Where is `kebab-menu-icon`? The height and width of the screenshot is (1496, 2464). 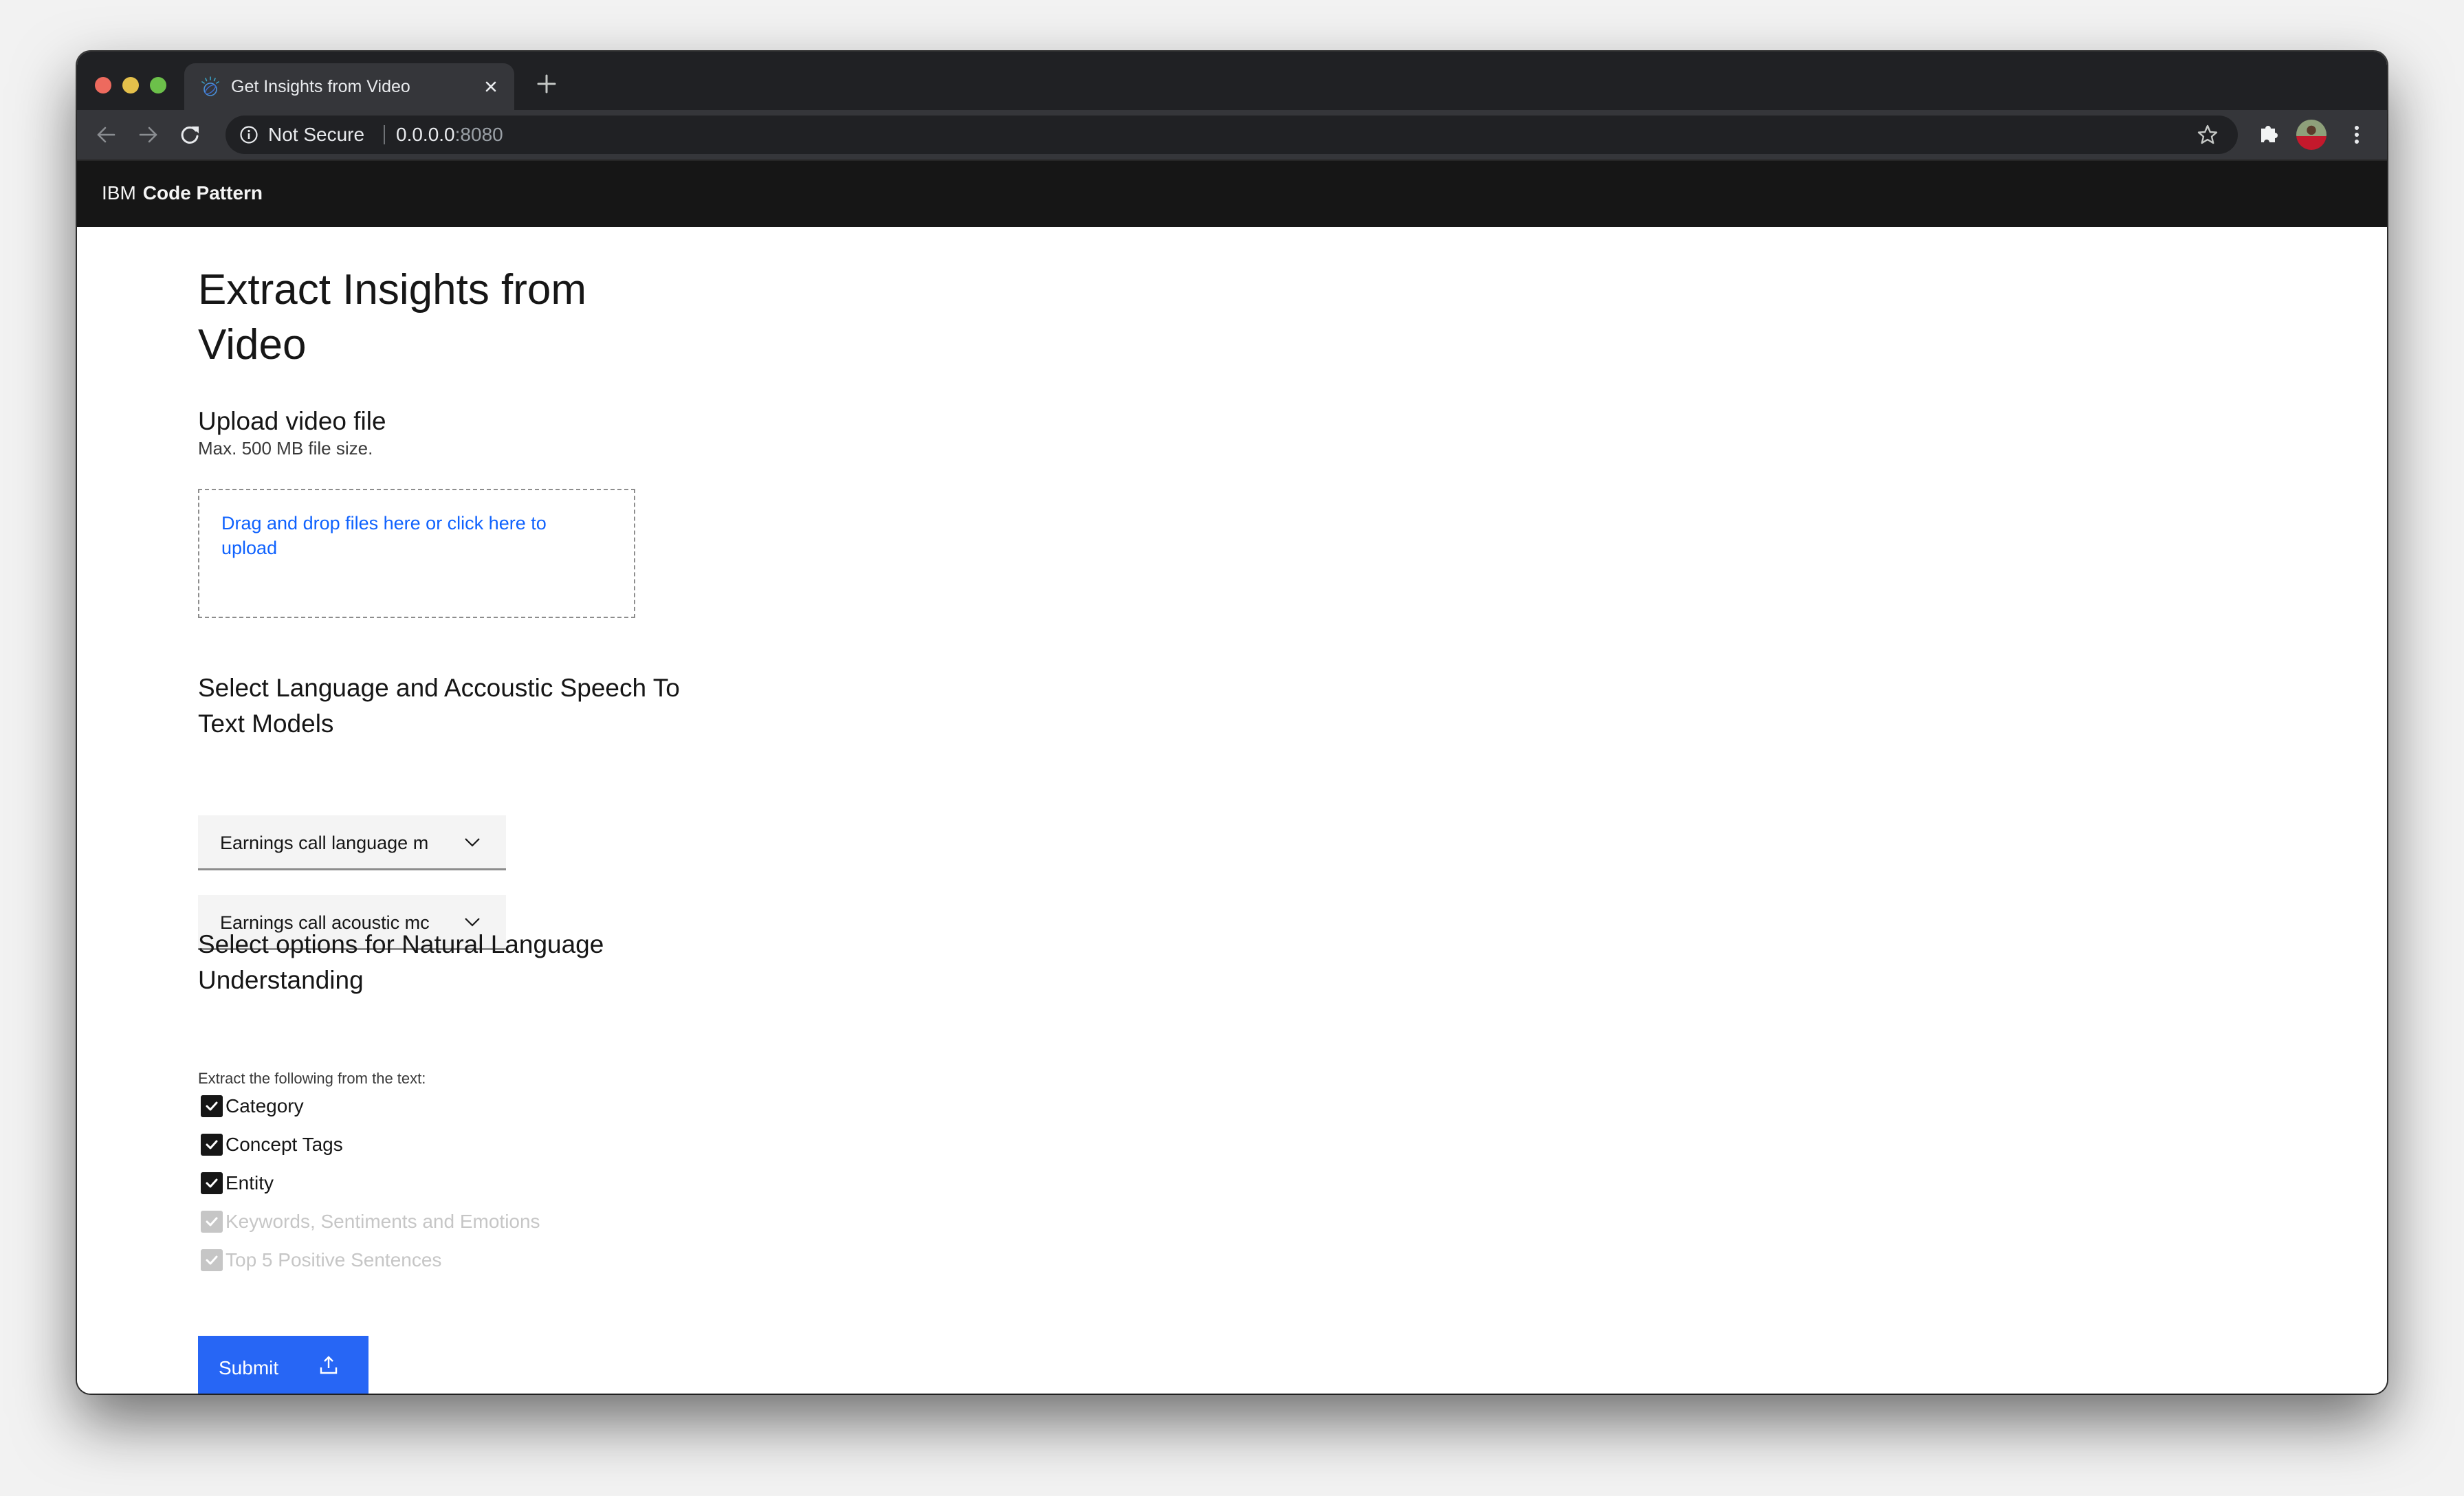 kebab-menu-icon is located at coordinates (2356, 134).